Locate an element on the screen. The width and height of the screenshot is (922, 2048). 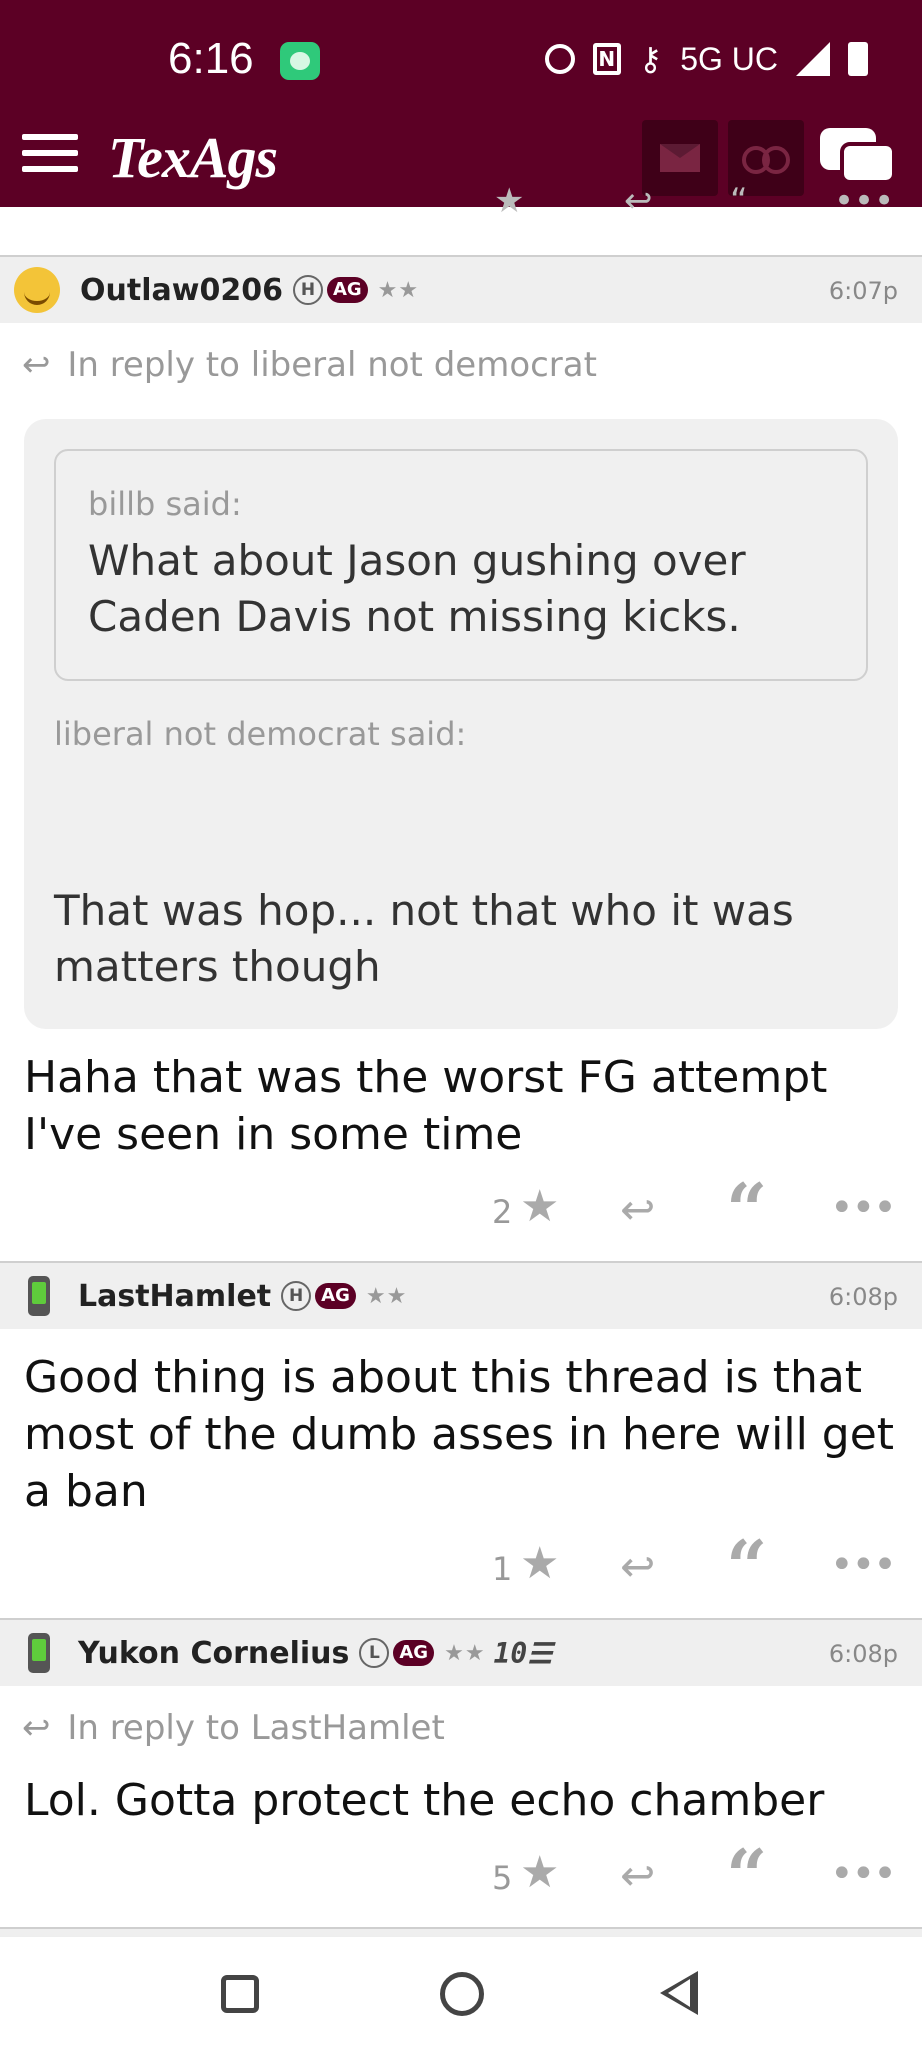
post-header: Outlaw0206 H AG ★★ 6:07p is located at coordinates (461, 290).